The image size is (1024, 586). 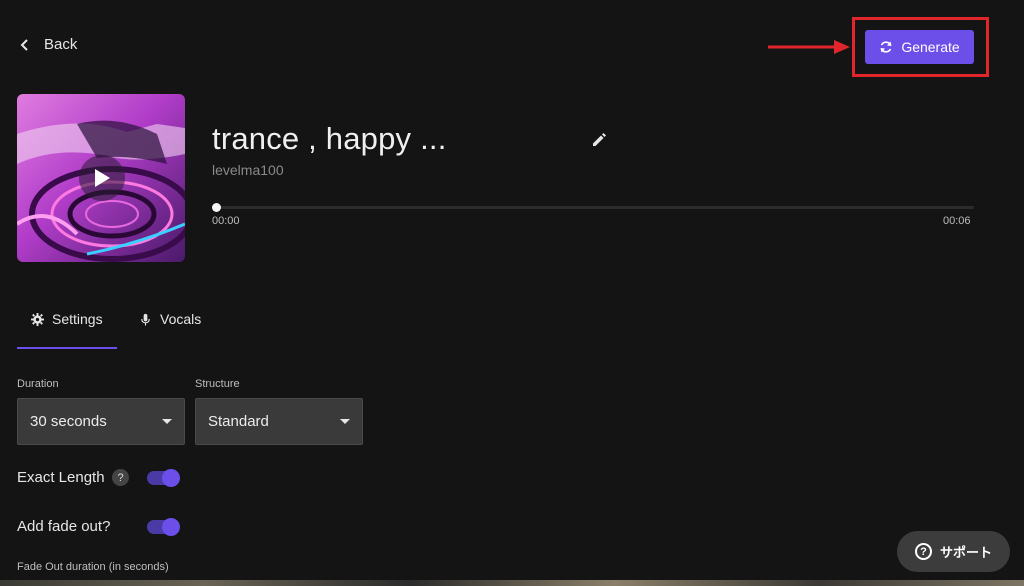 What do you see at coordinates (120, 477) in the screenshot?
I see `help-icon: ?` at bounding box center [120, 477].